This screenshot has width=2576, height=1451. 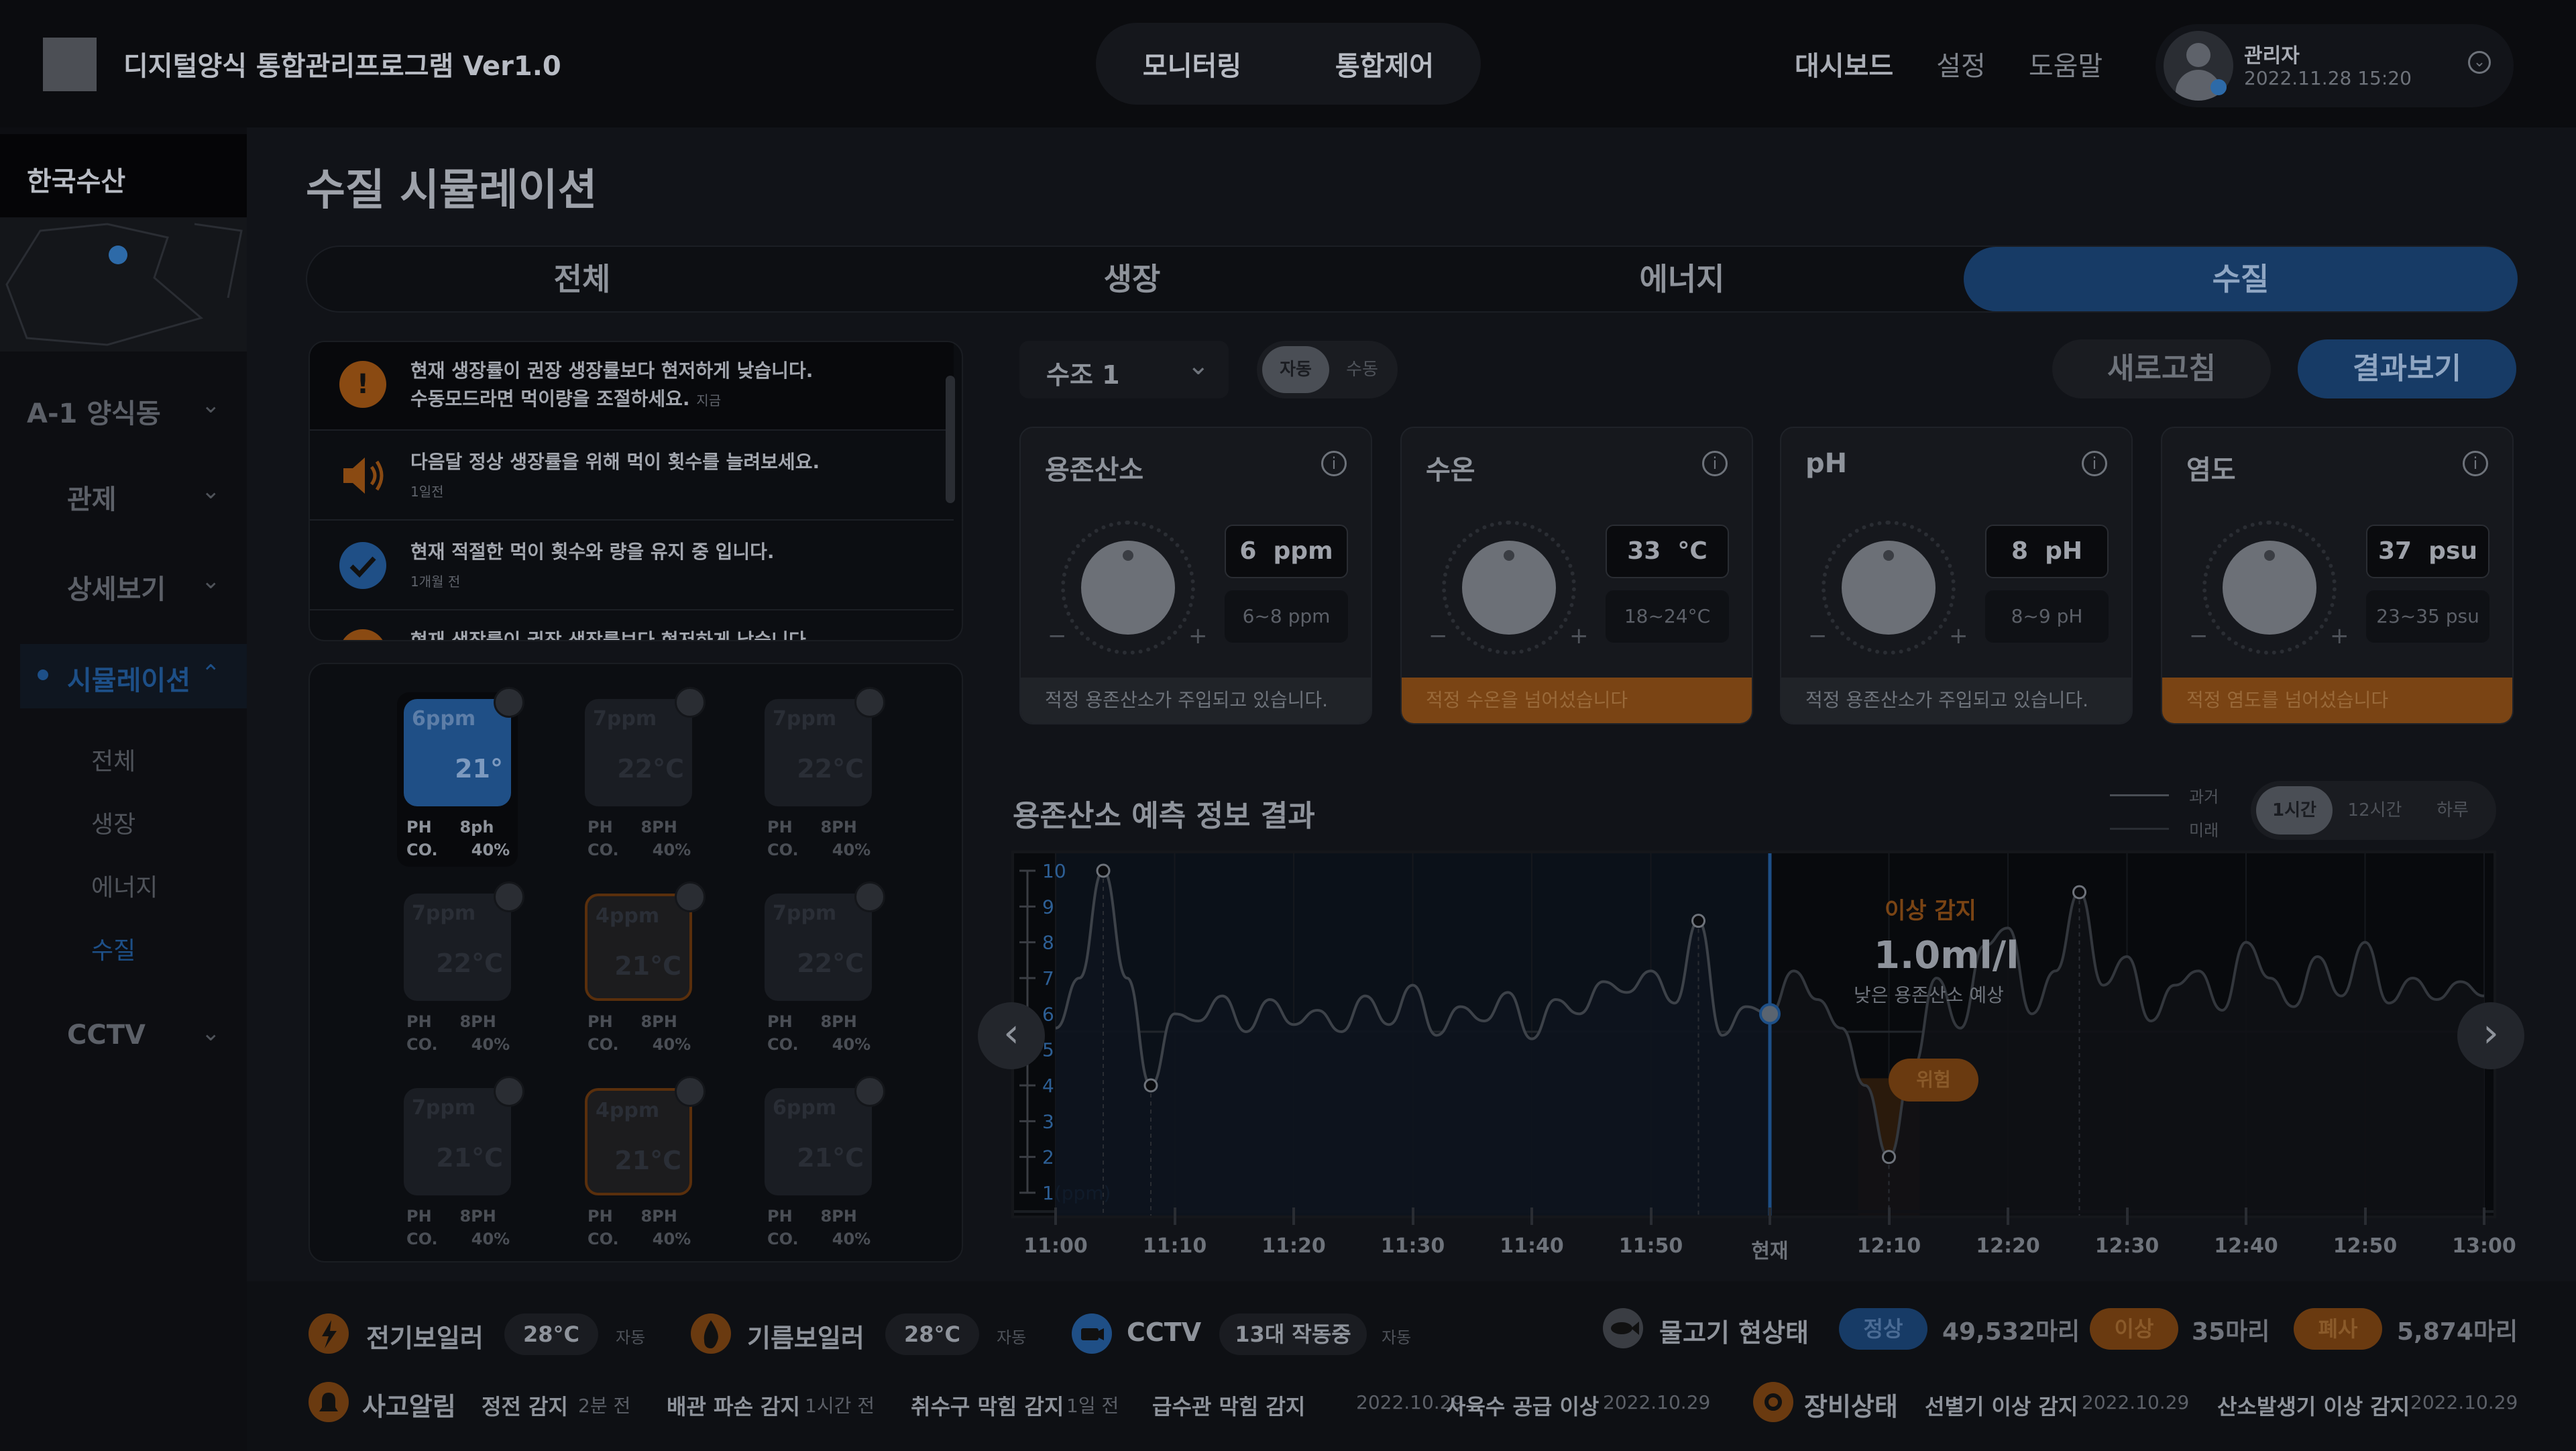 What do you see at coordinates (1844, 63) in the screenshot?
I see `link-dashboard: 대시보드` at bounding box center [1844, 63].